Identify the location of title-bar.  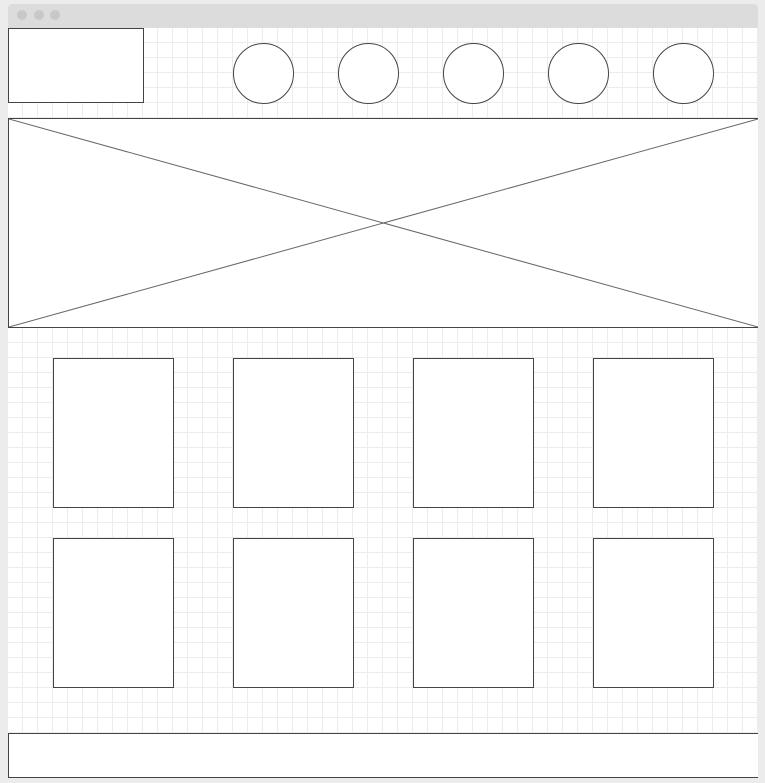
(383, 16).